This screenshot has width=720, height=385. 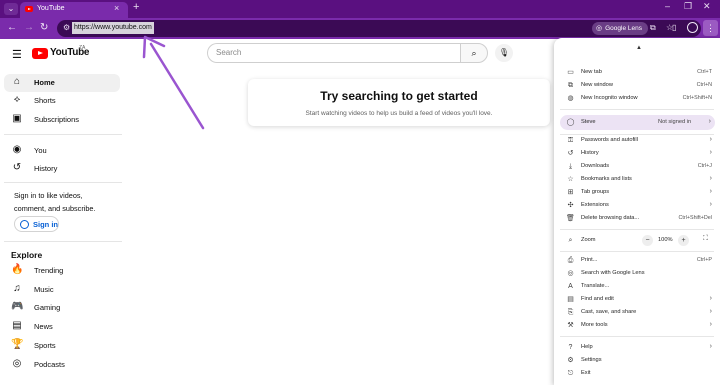 What do you see at coordinates (74, 10) in the screenshot?
I see `tab-youtube: YouTube ×` at bounding box center [74, 10].